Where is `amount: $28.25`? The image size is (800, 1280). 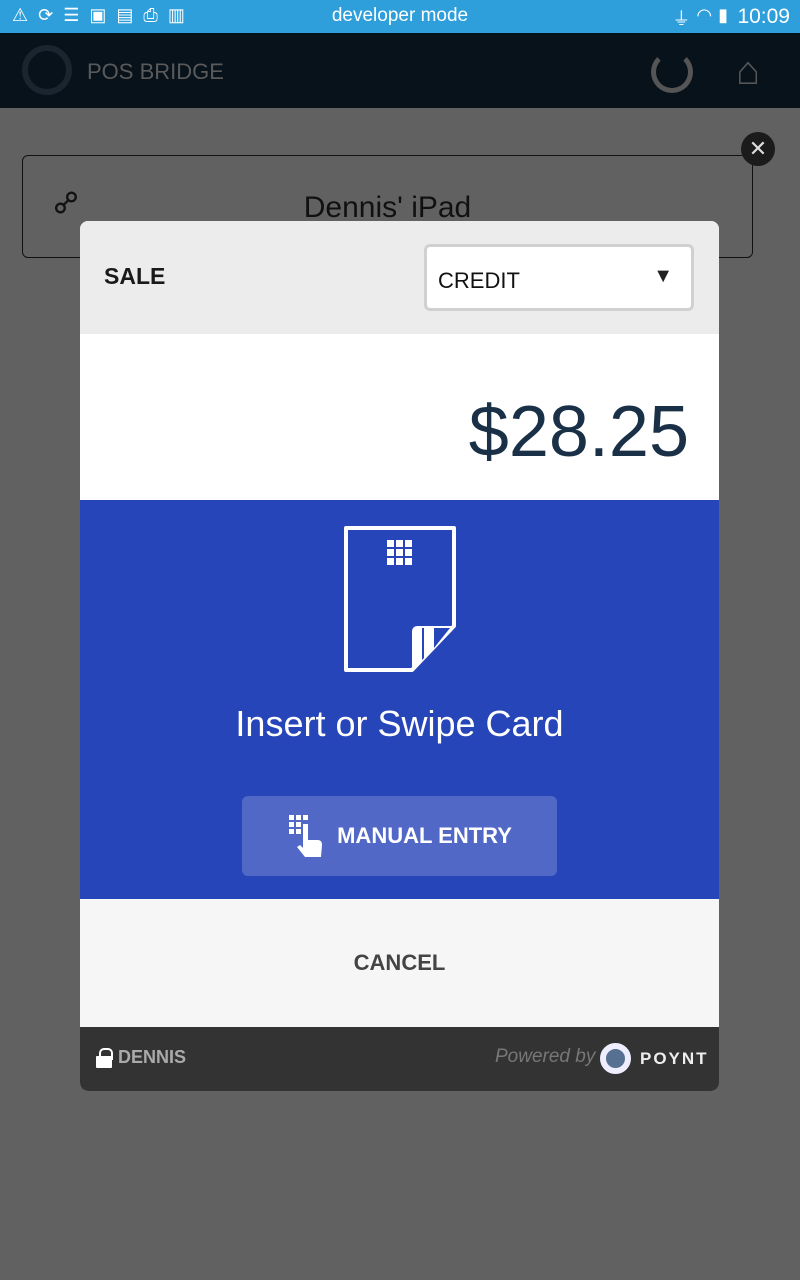 amount: $28.25 is located at coordinates (578, 432).